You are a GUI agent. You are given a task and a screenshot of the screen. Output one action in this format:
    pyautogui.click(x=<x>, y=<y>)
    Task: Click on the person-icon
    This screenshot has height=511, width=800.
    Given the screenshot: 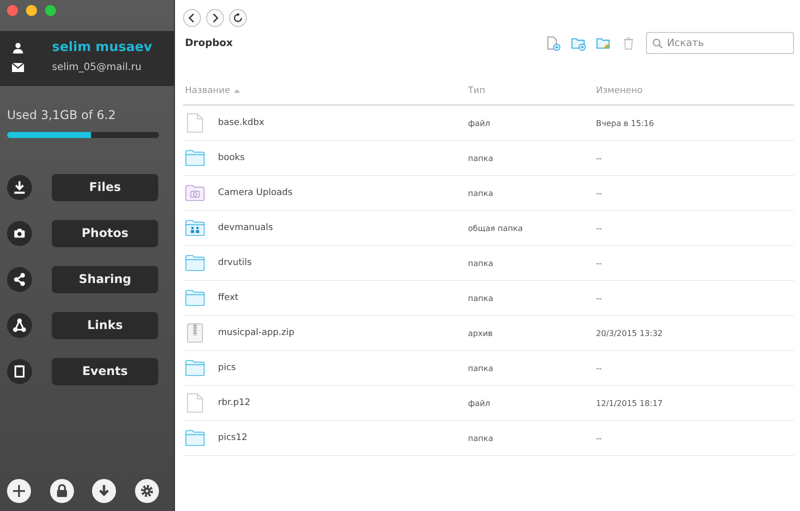 What is the action you would take?
    pyautogui.click(x=18, y=48)
    